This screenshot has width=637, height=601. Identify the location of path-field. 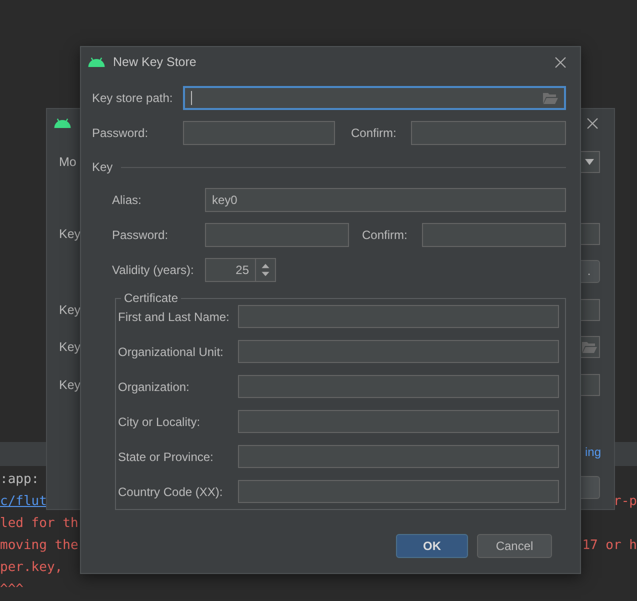
(374, 98).